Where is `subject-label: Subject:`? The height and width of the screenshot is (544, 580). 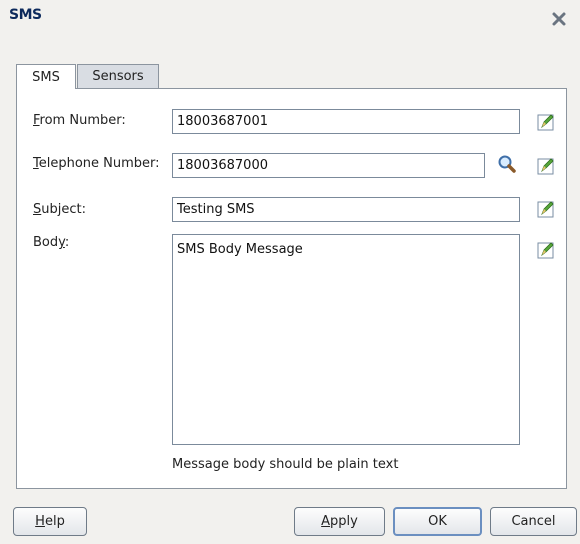 subject-label: Subject: is located at coordinates (59, 209).